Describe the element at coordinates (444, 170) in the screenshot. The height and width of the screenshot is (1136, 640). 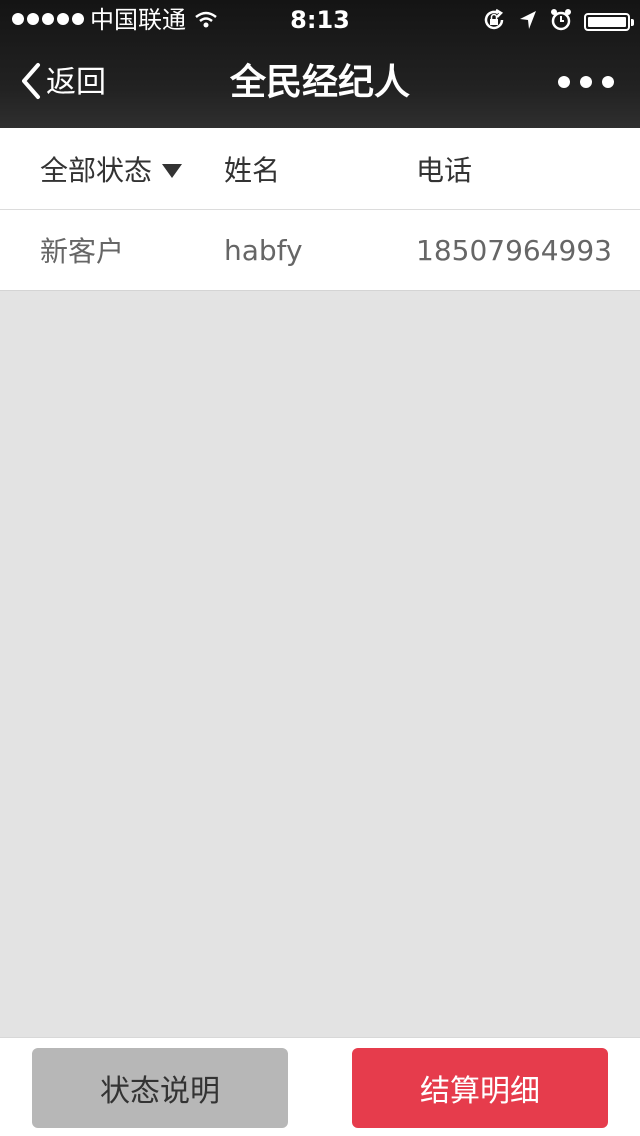
I see `phone-column-header: 电话` at that location.